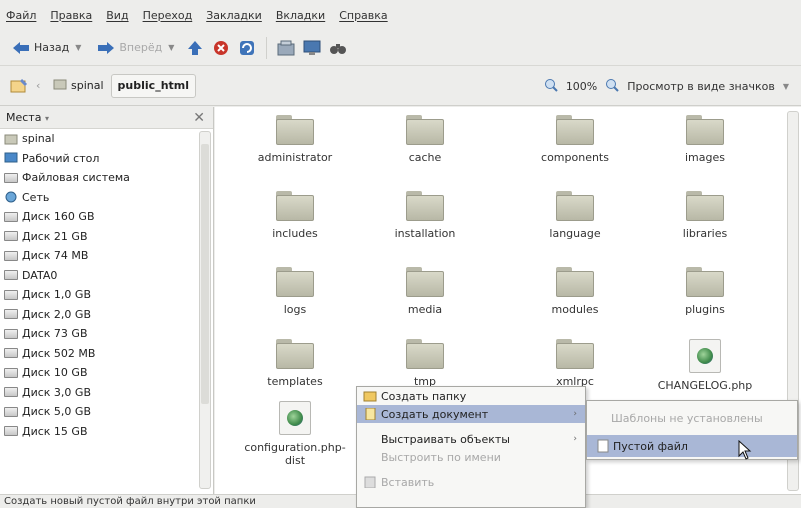 This screenshot has width=801, height=508. I want to click on sidebar-item: Диск 160 GB, so click(100, 217).